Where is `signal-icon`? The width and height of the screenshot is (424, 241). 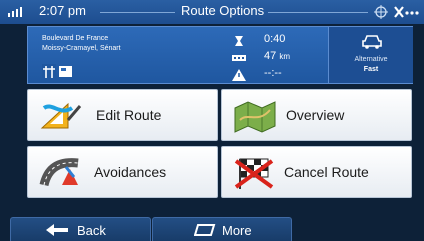 signal-icon is located at coordinates (15, 12).